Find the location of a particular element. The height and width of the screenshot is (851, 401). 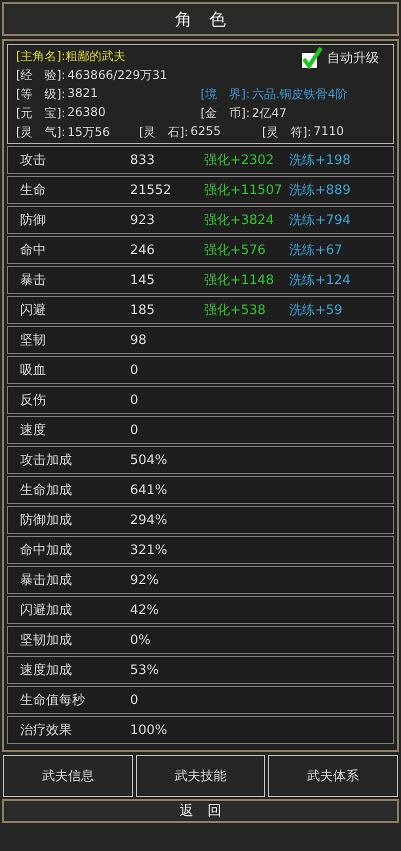

enhance-bonus: 强化+3824 is located at coordinates (239, 220).